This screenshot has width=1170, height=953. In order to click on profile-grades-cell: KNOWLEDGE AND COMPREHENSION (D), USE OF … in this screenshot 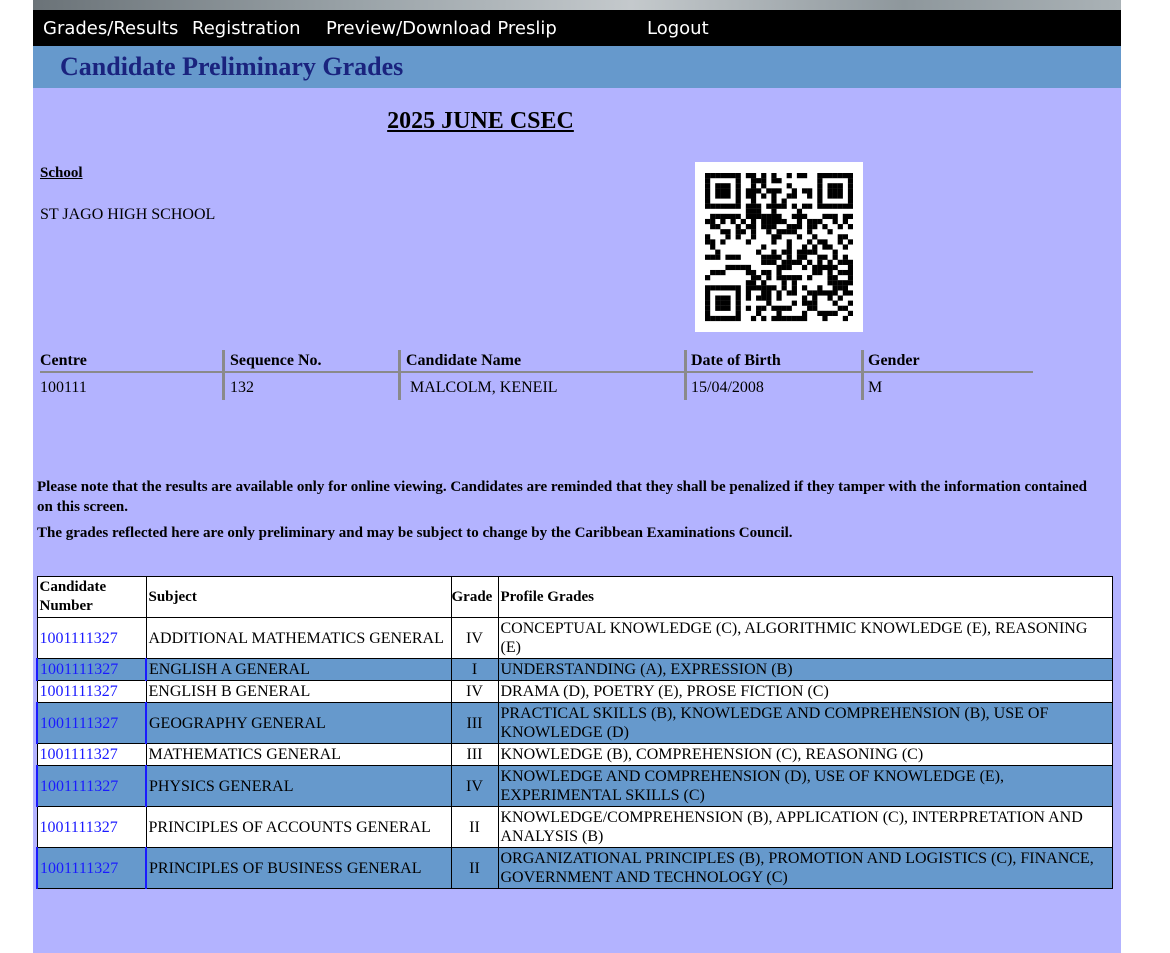, I will do `click(805, 786)`.